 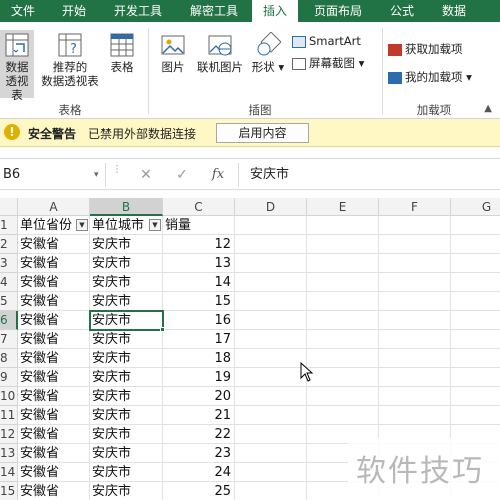 I want to click on row-header-9: 9, so click(x=9, y=377).